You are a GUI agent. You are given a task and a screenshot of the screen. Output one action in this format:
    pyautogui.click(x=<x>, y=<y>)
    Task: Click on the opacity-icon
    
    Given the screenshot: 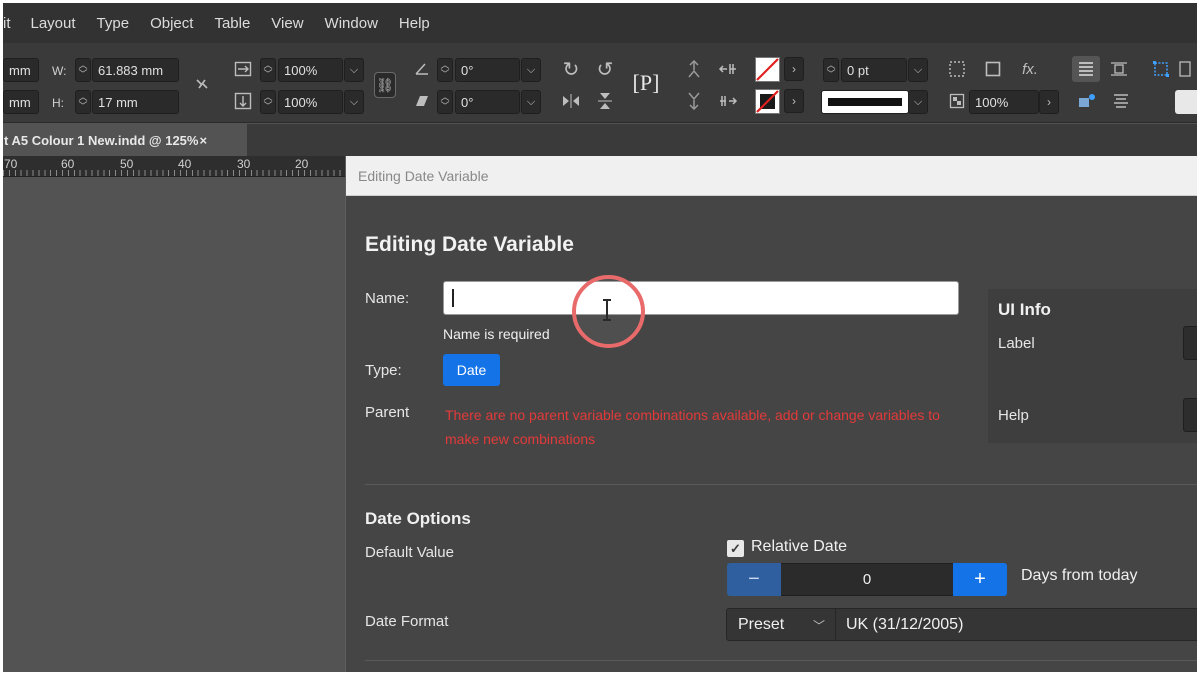 What is the action you would take?
    pyautogui.click(x=957, y=101)
    